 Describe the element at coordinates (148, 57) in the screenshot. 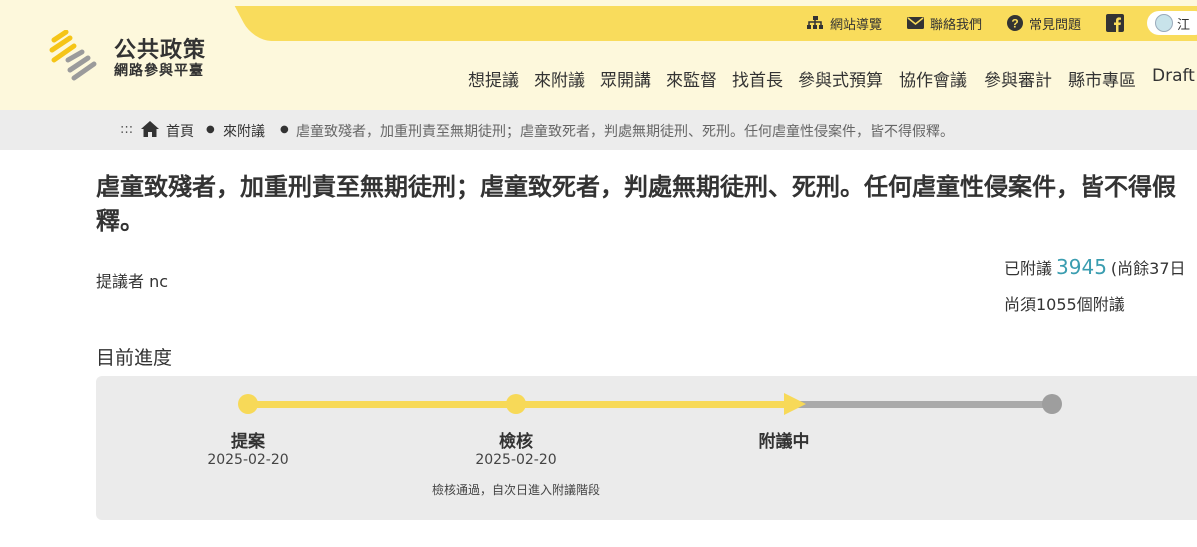

I see `site-logo: 公共政策 網路參與平臺` at that location.